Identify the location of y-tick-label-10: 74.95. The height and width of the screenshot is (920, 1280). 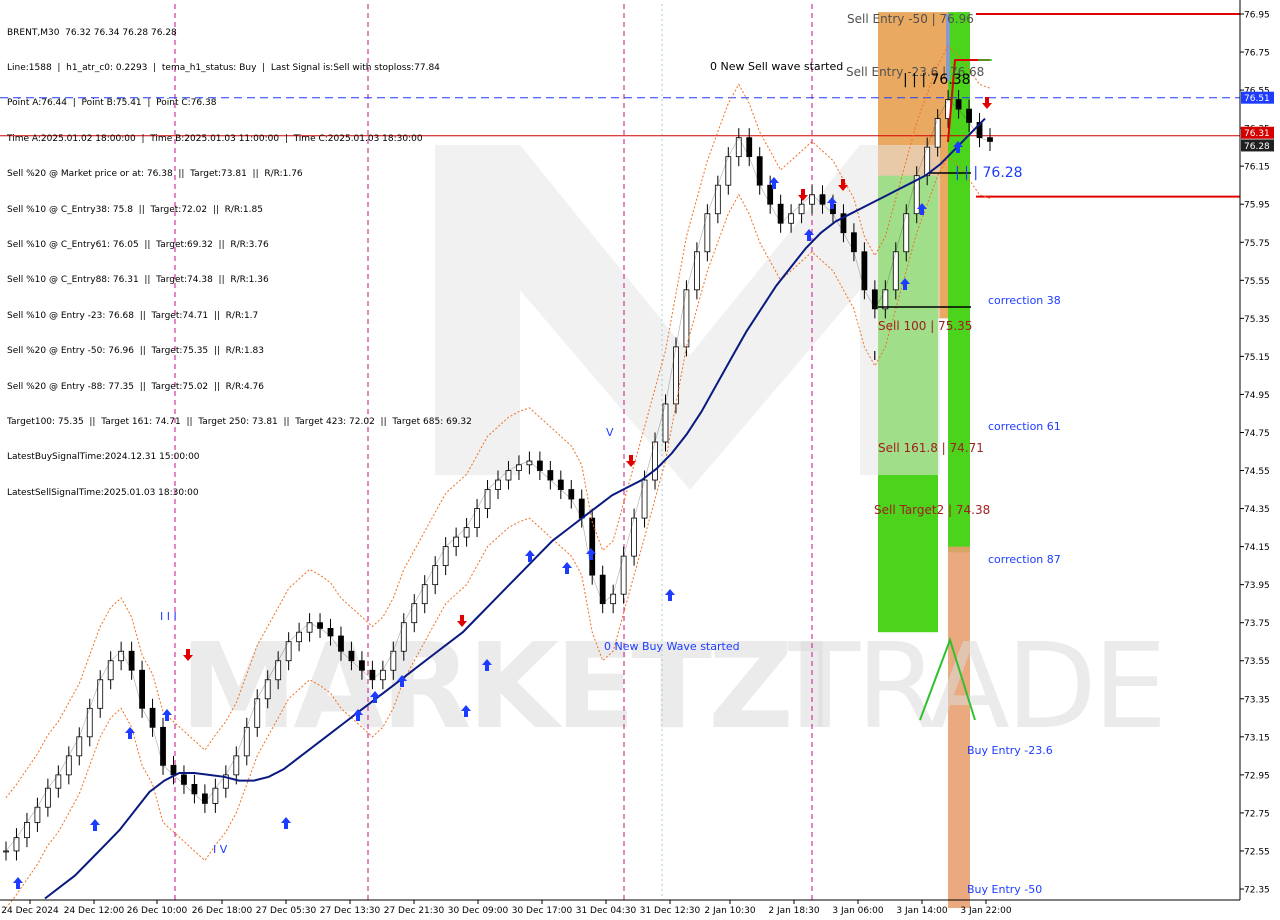
(1257, 396).